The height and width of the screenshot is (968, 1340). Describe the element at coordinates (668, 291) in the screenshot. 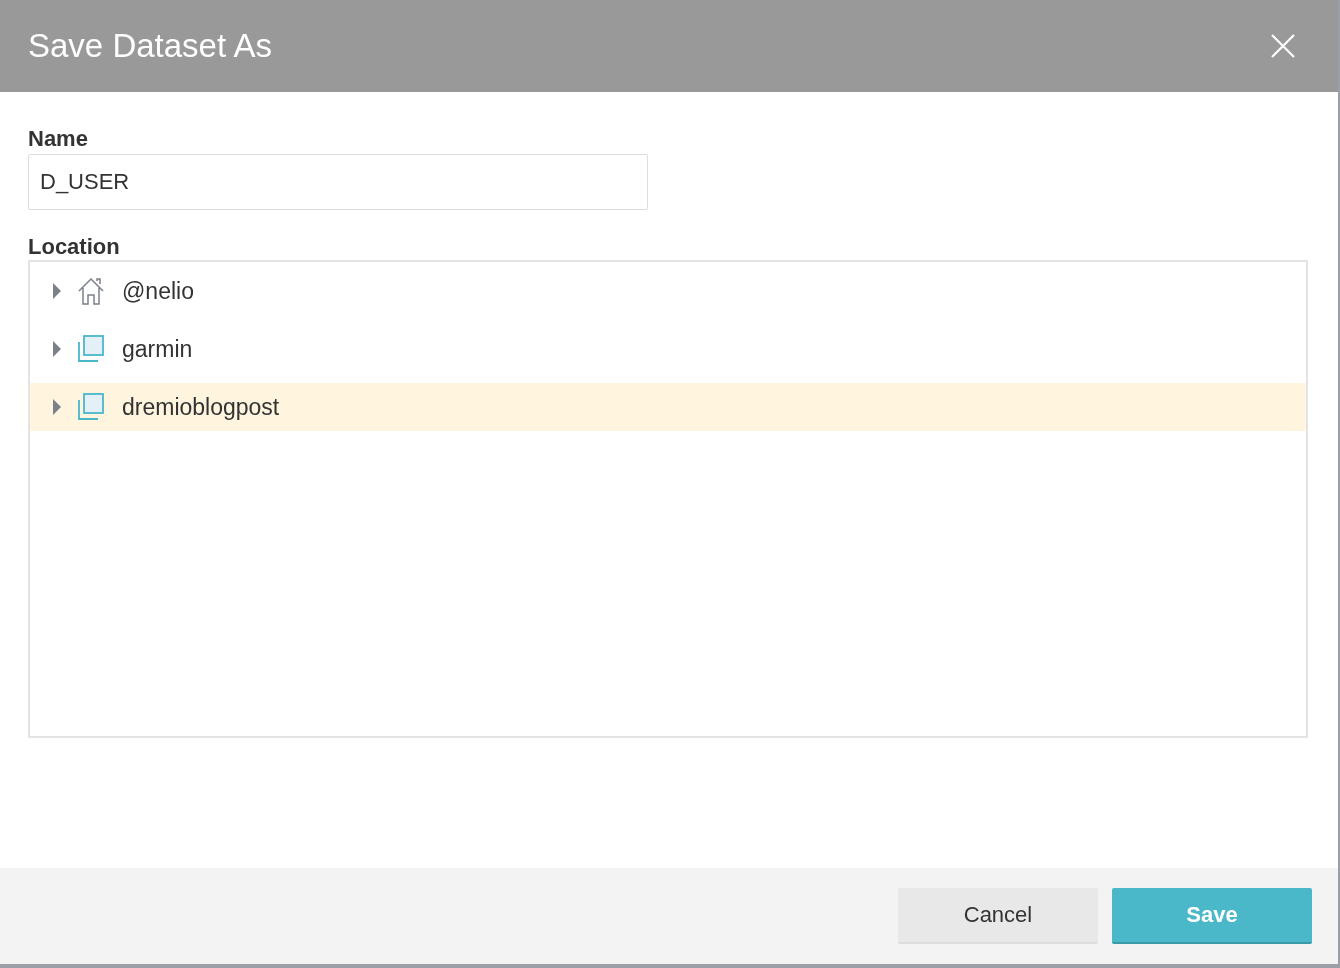

I see `tree-item: @nelio` at that location.